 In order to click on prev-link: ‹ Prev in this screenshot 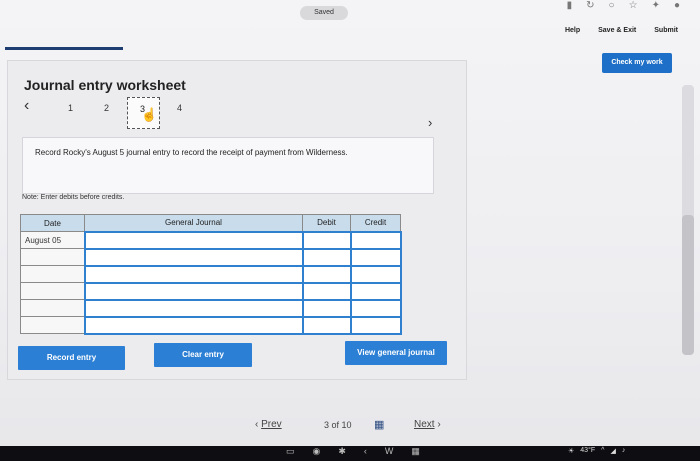, I will do `click(268, 424)`.